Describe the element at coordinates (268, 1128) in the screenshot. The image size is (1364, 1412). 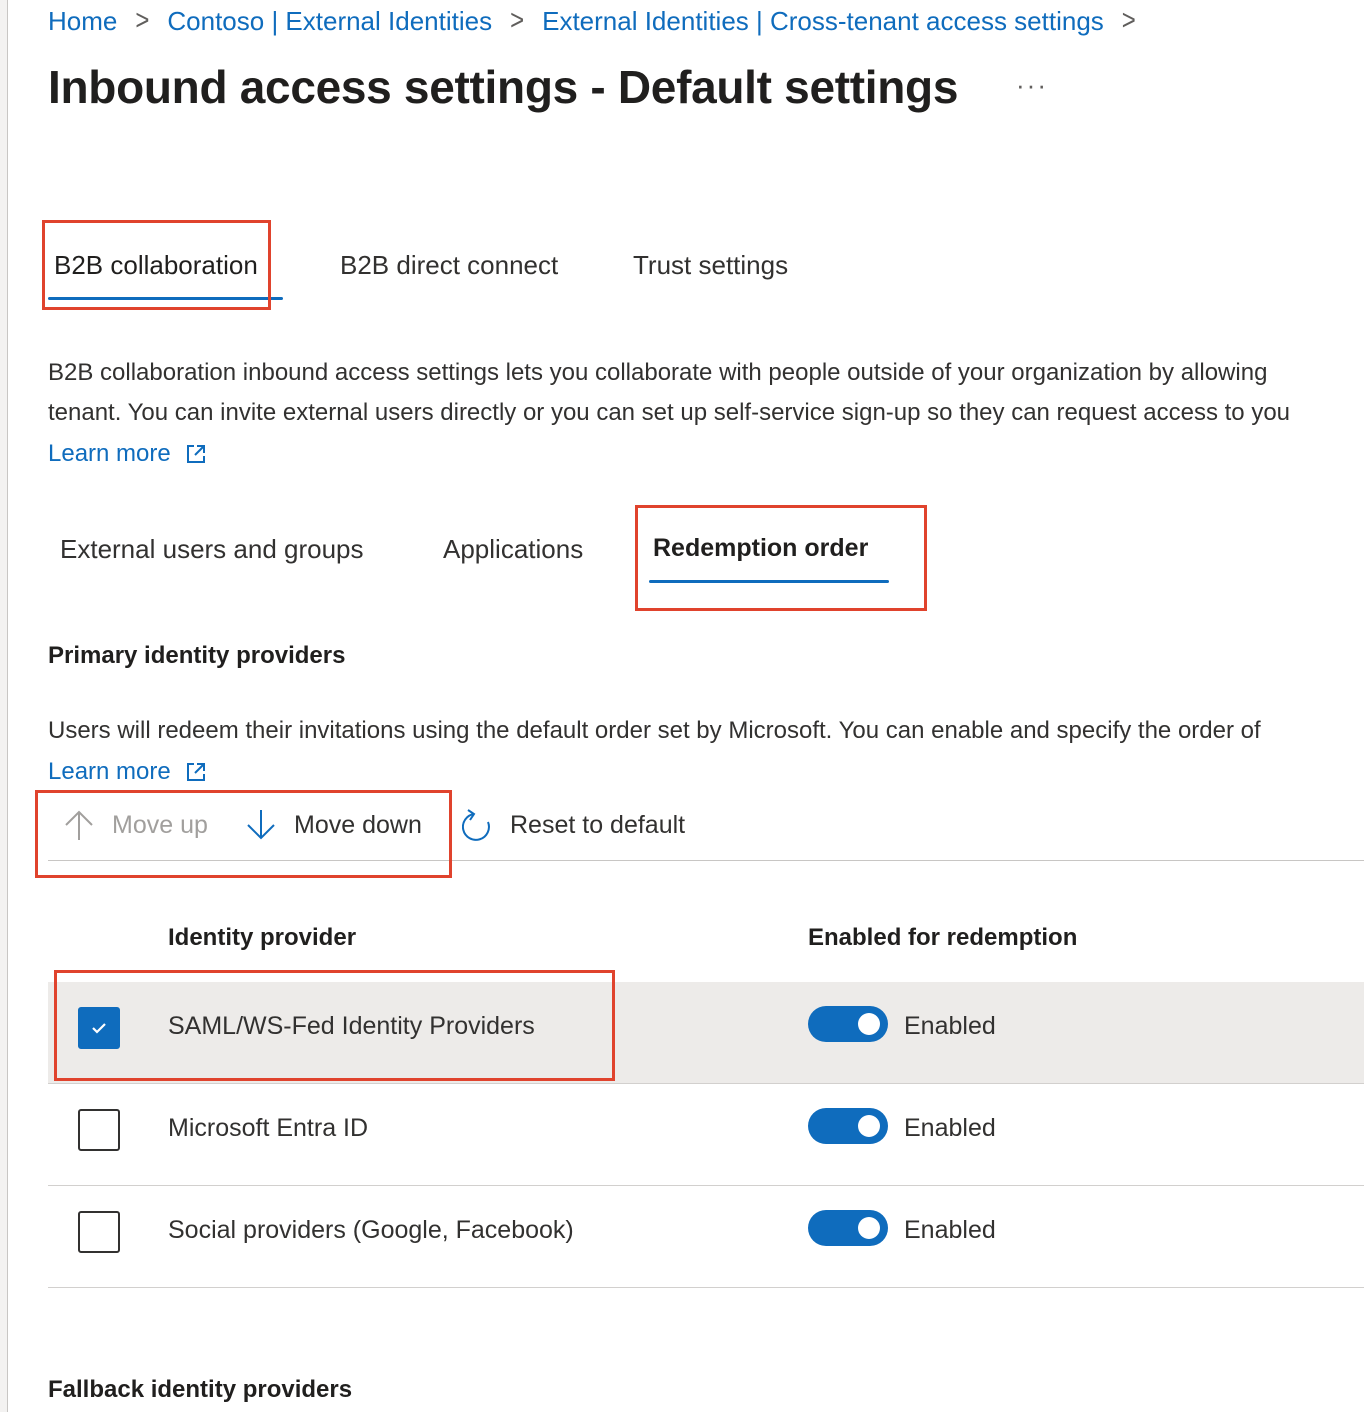
I see `provider-name: Microsoft Entra ID` at that location.